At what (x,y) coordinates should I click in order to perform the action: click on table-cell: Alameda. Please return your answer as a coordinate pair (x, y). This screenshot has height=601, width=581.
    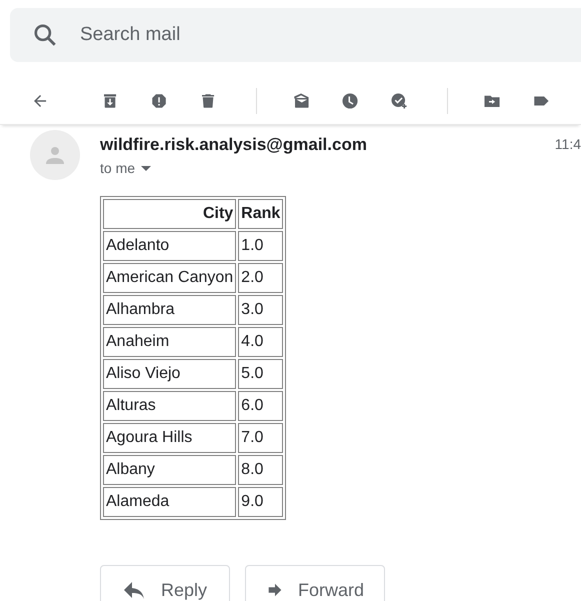
    Looking at the image, I should click on (169, 502).